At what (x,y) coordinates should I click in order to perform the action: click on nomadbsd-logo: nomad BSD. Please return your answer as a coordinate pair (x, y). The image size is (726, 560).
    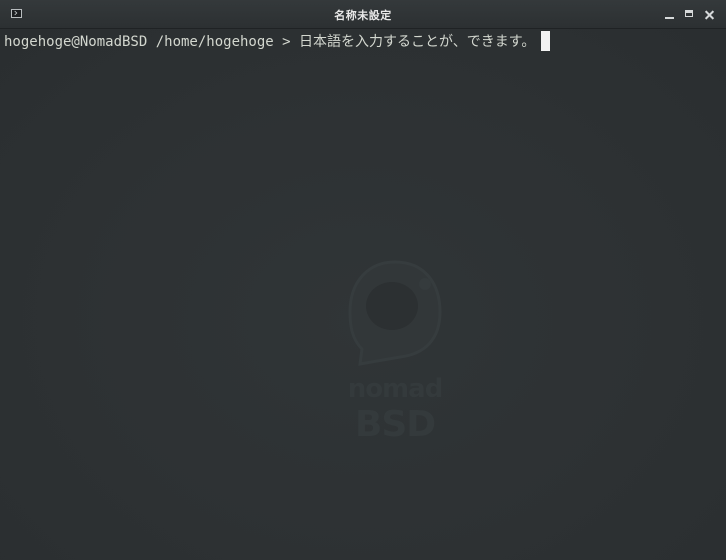
    Looking at the image, I should click on (395, 354).